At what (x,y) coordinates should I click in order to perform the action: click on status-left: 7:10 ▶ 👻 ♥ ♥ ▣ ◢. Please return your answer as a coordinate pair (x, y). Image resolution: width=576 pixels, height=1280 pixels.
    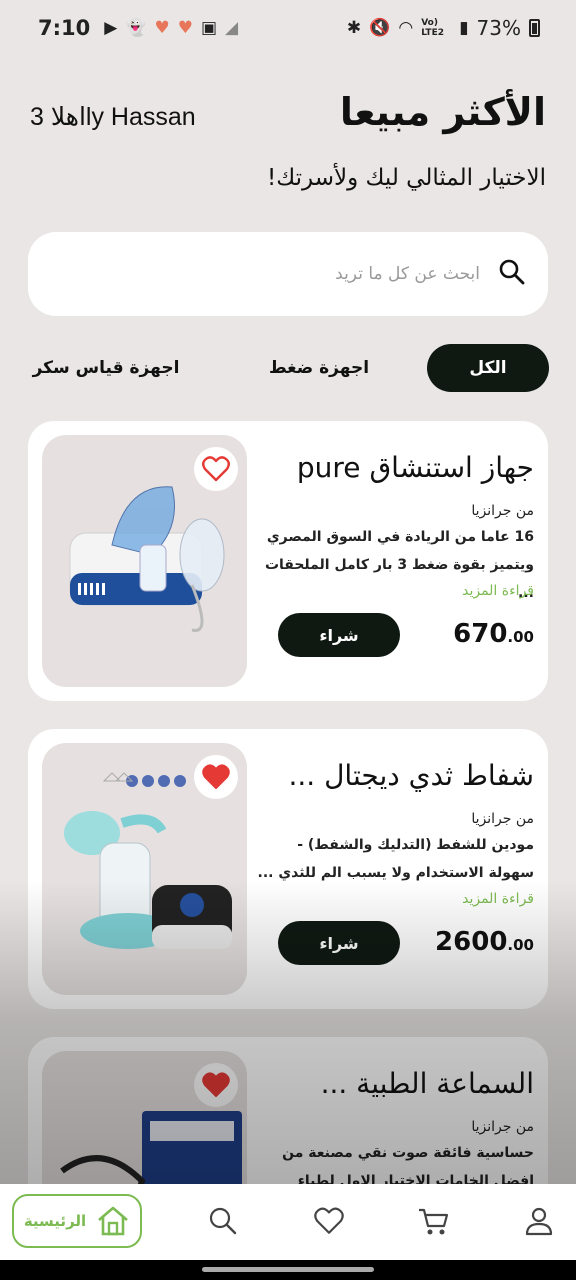
    Looking at the image, I should click on (138, 28).